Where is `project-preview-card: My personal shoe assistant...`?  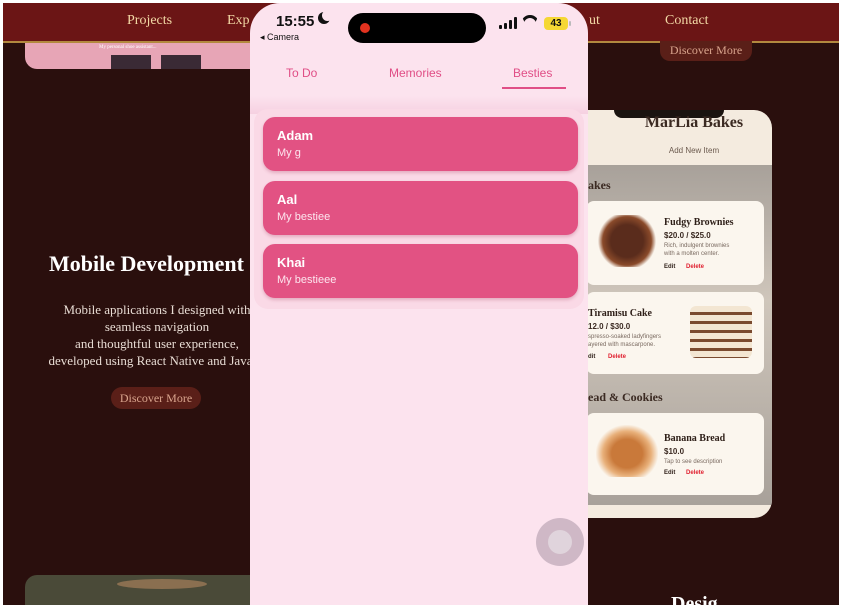 project-preview-card: My personal shoe assistant... is located at coordinates (145, 56).